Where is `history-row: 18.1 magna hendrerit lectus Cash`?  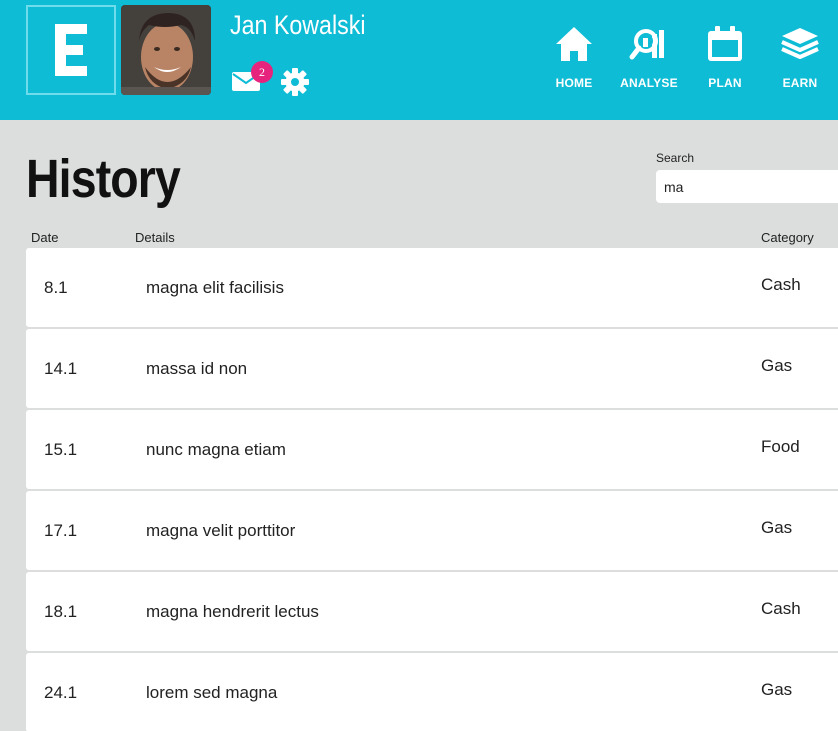
history-row: 18.1 magna hendrerit lectus Cash is located at coordinates (432, 611).